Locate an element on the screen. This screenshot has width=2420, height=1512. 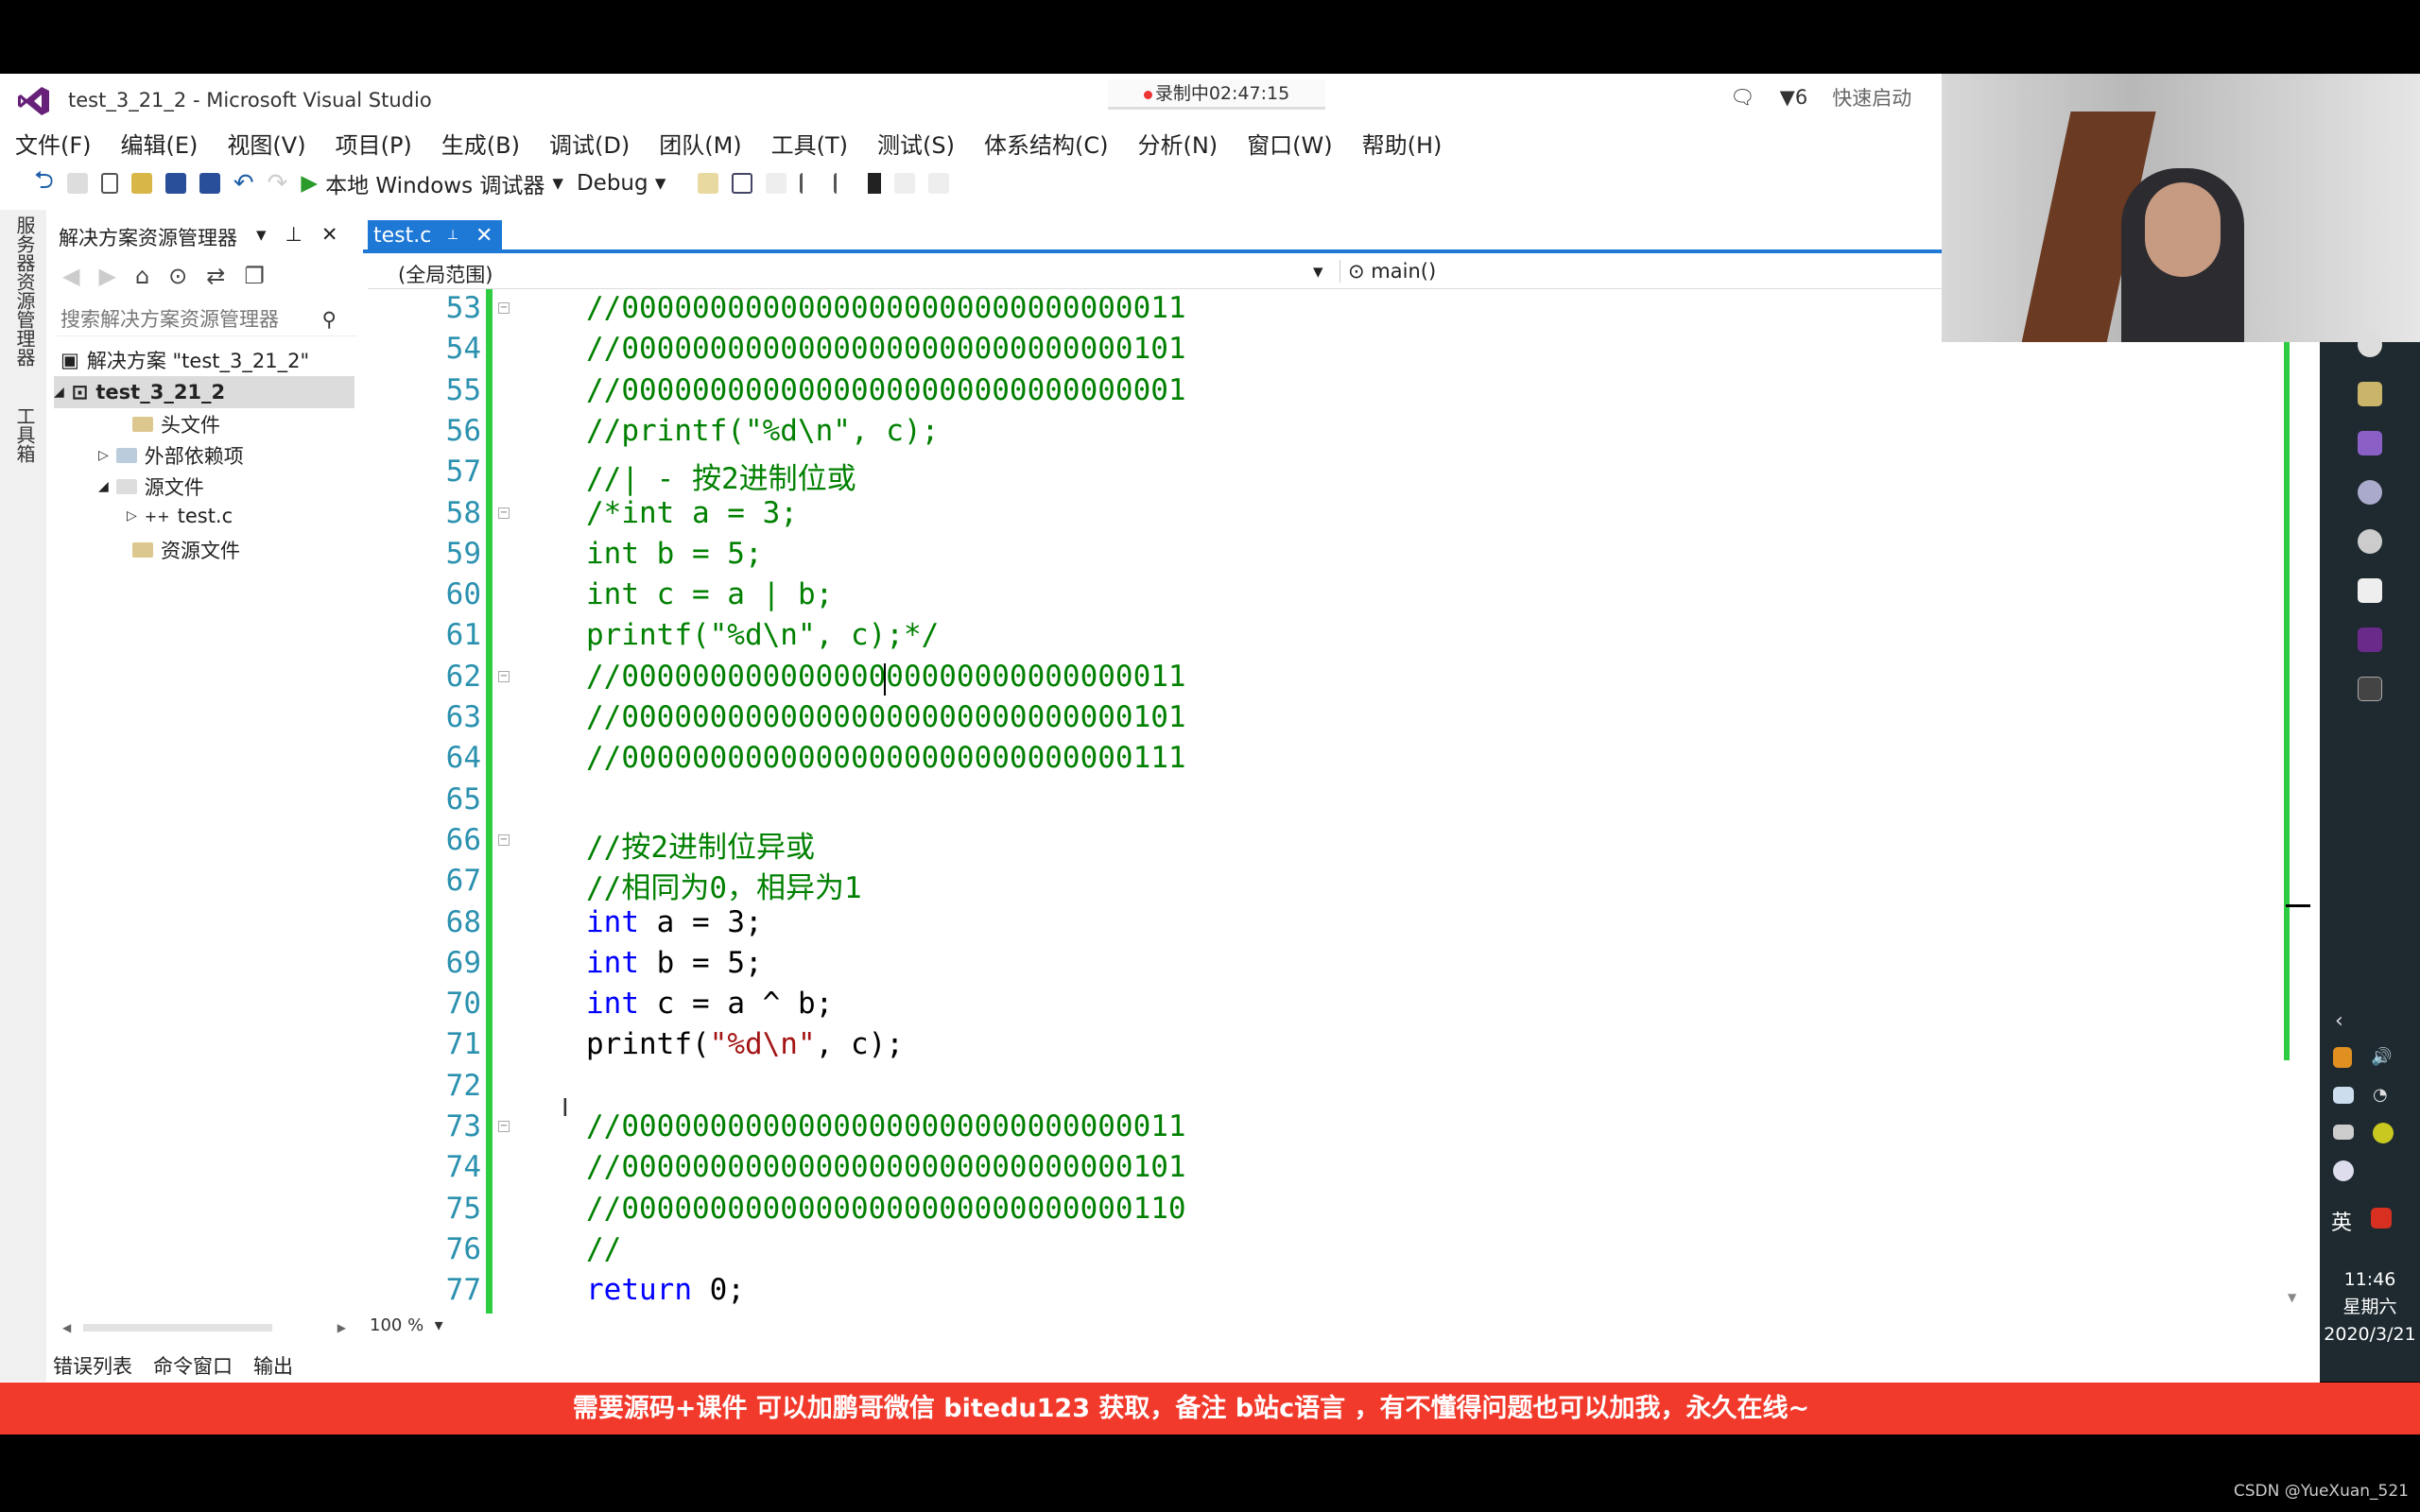
menu-architecture: 体系结构(C) is located at coordinates (1046, 143).